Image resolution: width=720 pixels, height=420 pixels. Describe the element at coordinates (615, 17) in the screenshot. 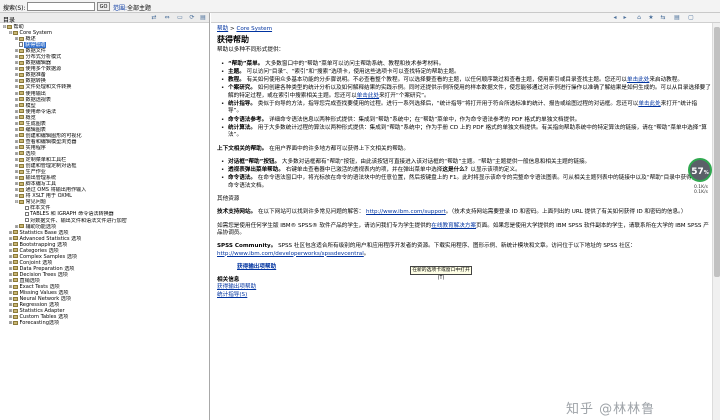

I see `back-arrow-icon: ◂` at that location.